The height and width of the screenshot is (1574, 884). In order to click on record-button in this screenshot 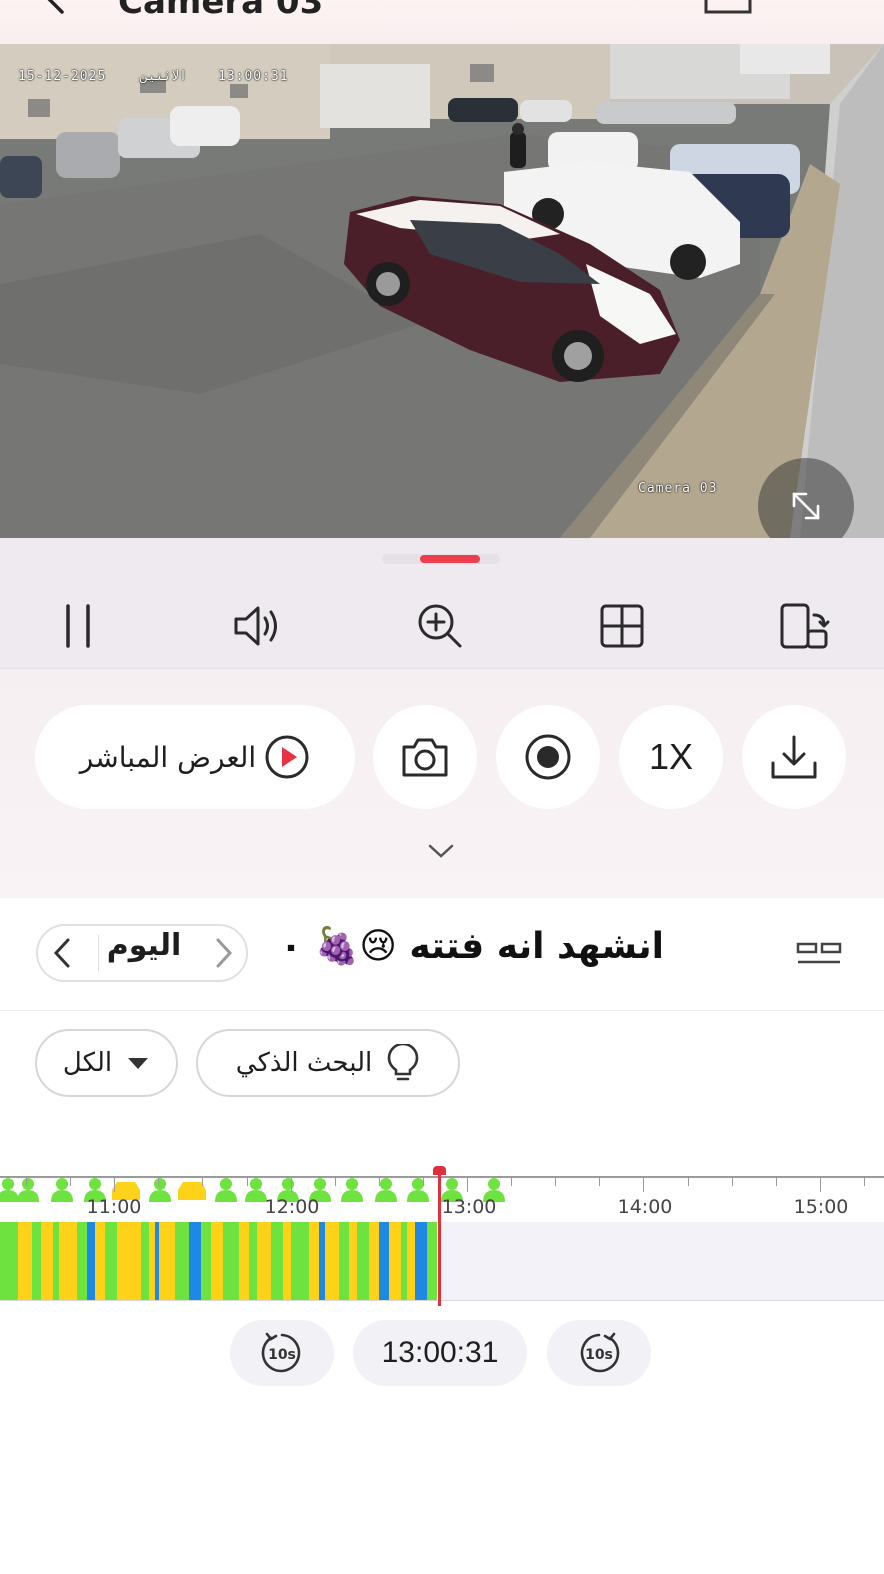, I will do `click(548, 757)`.